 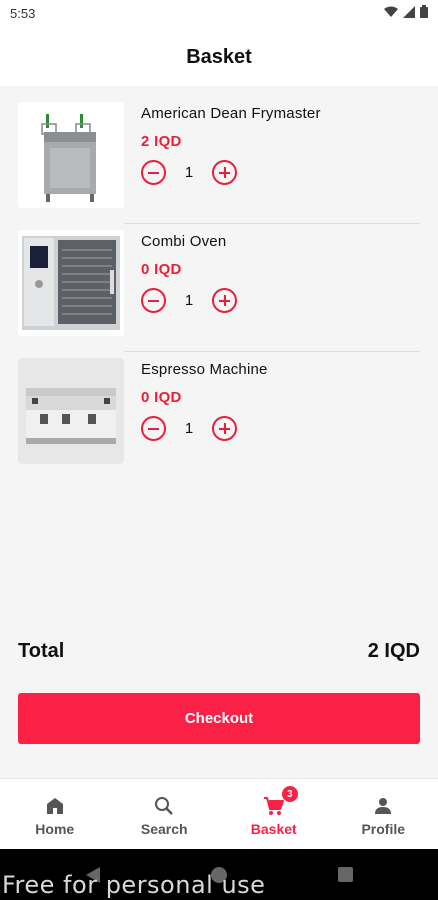 What do you see at coordinates (164, 806) in the screenshot?
I see `search-icon` at bounding box center [164, 806].